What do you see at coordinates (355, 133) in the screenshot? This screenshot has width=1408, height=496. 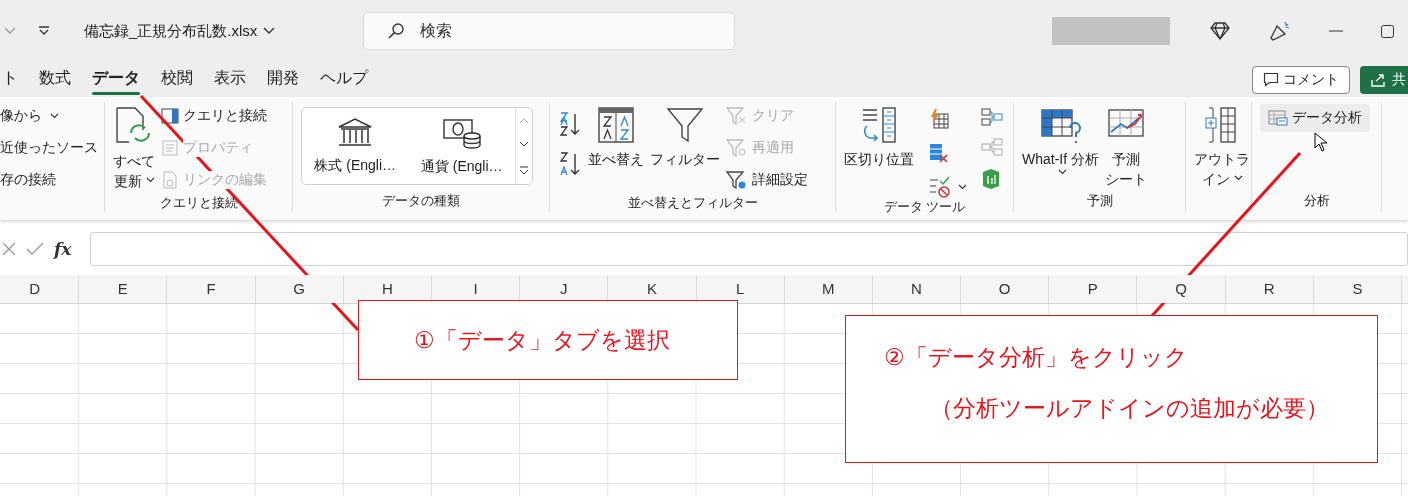 I see `bank-icon` at bounding box center [355, 133].